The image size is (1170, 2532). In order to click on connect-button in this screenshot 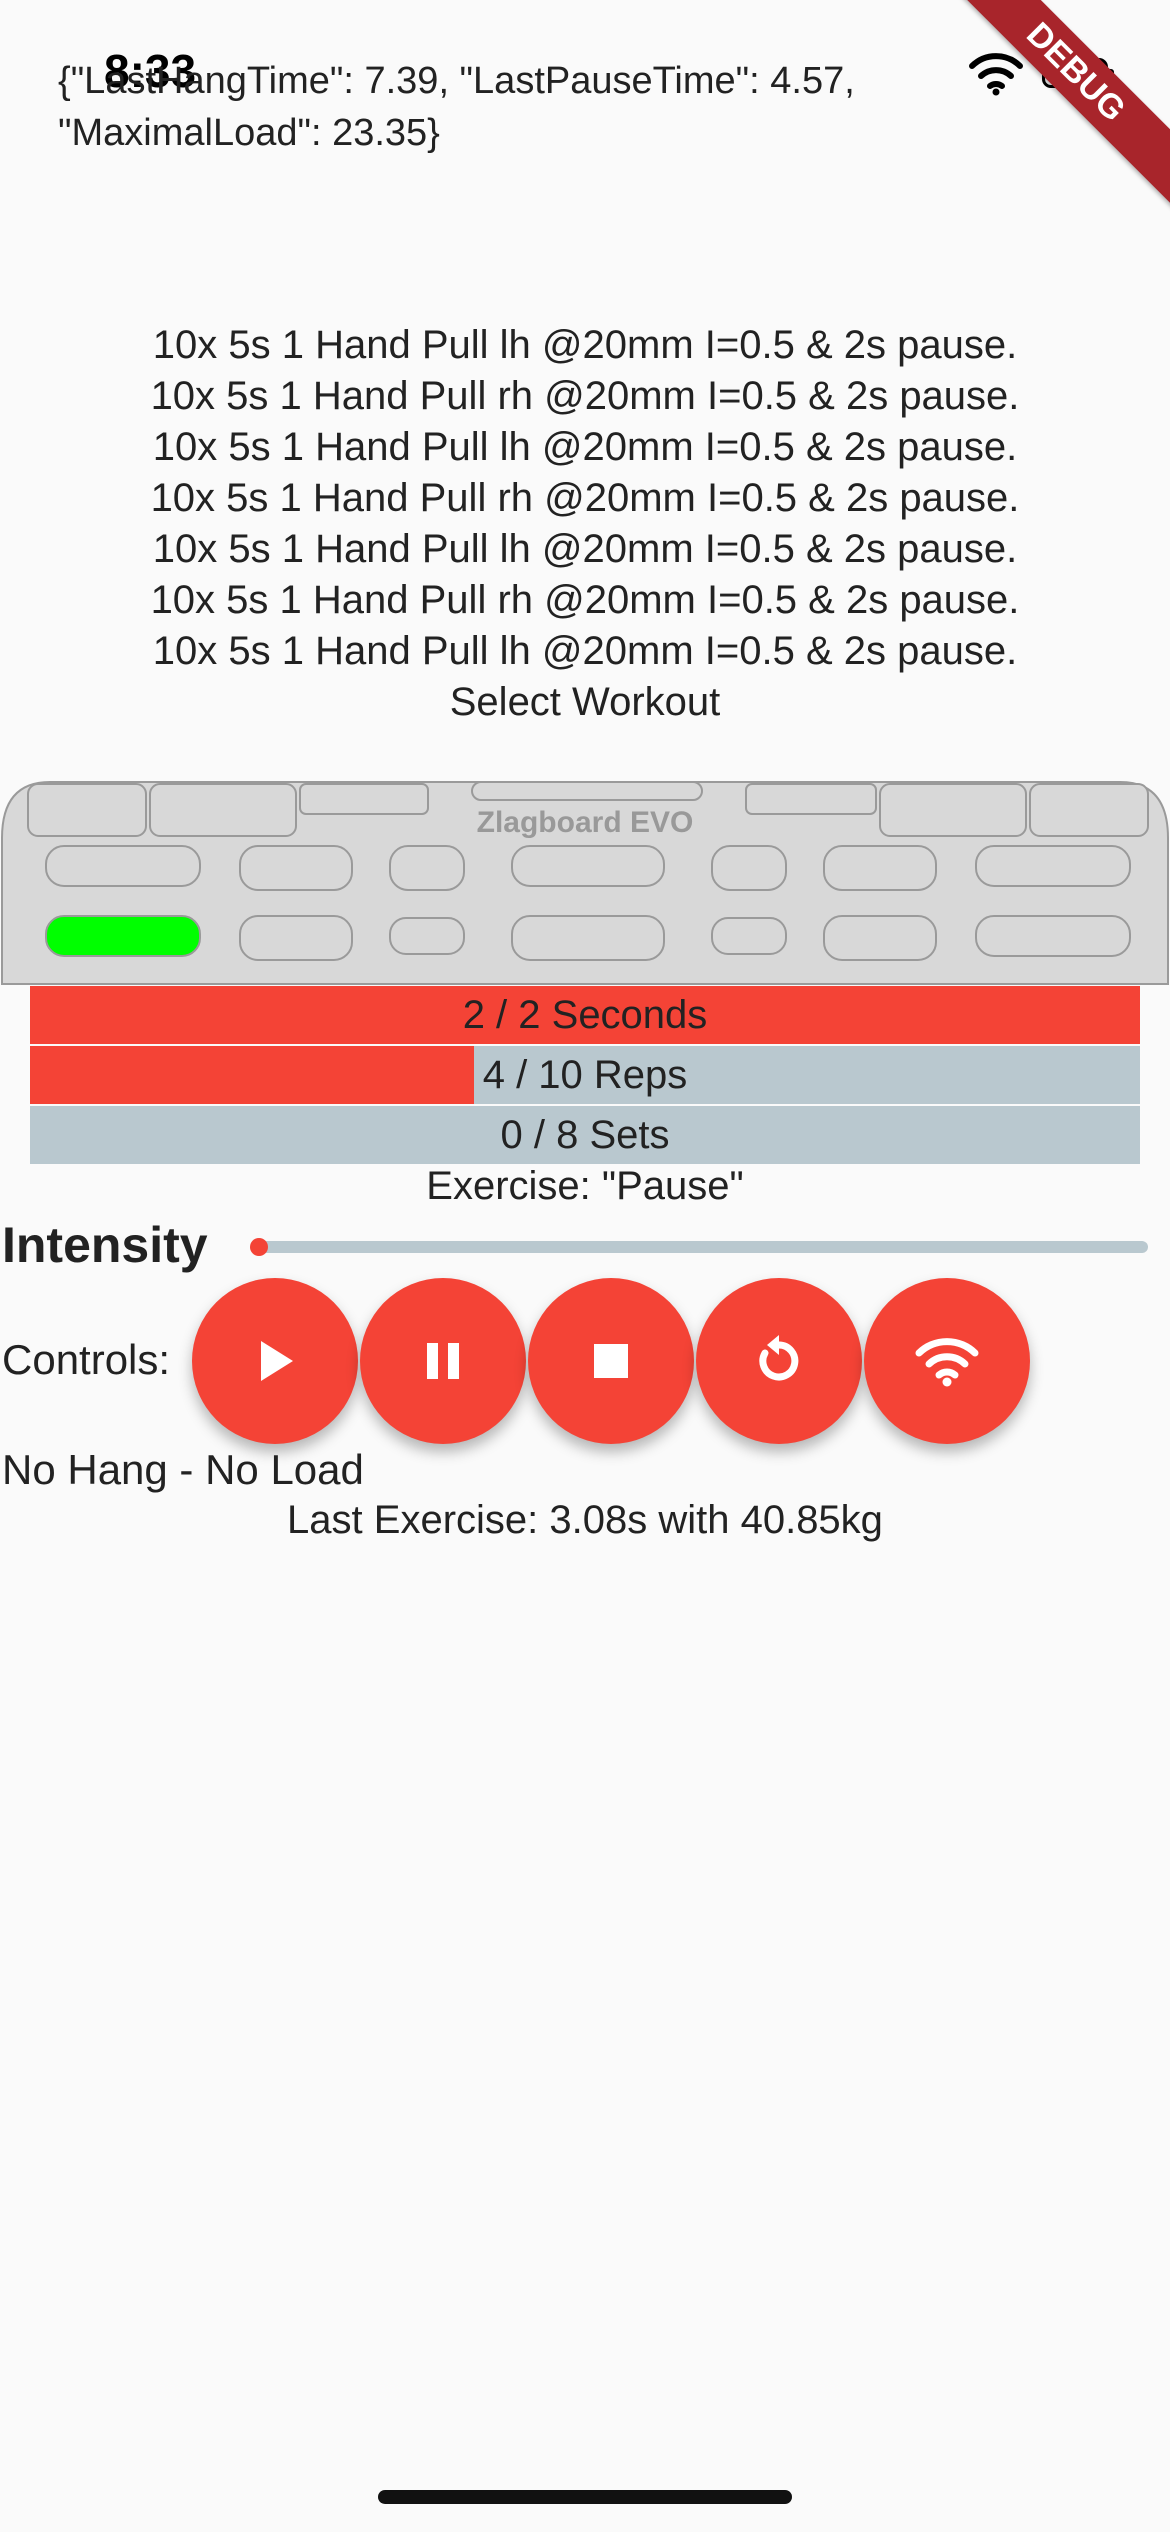, I will do `click(947, 1361)`.